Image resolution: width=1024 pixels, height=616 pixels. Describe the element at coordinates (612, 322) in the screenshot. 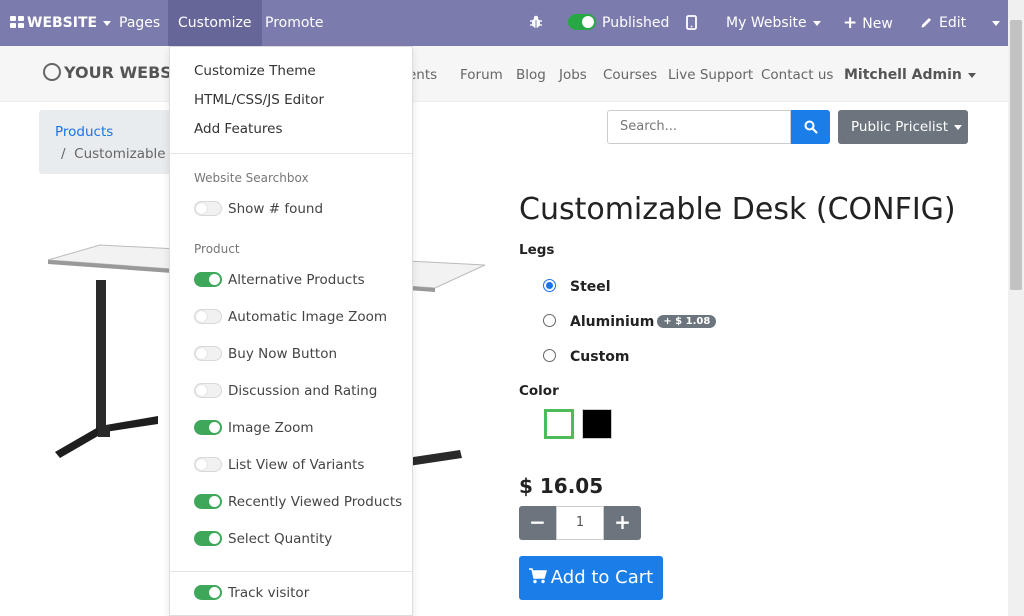

I see `legs-option-label: Aluminium` at that location.